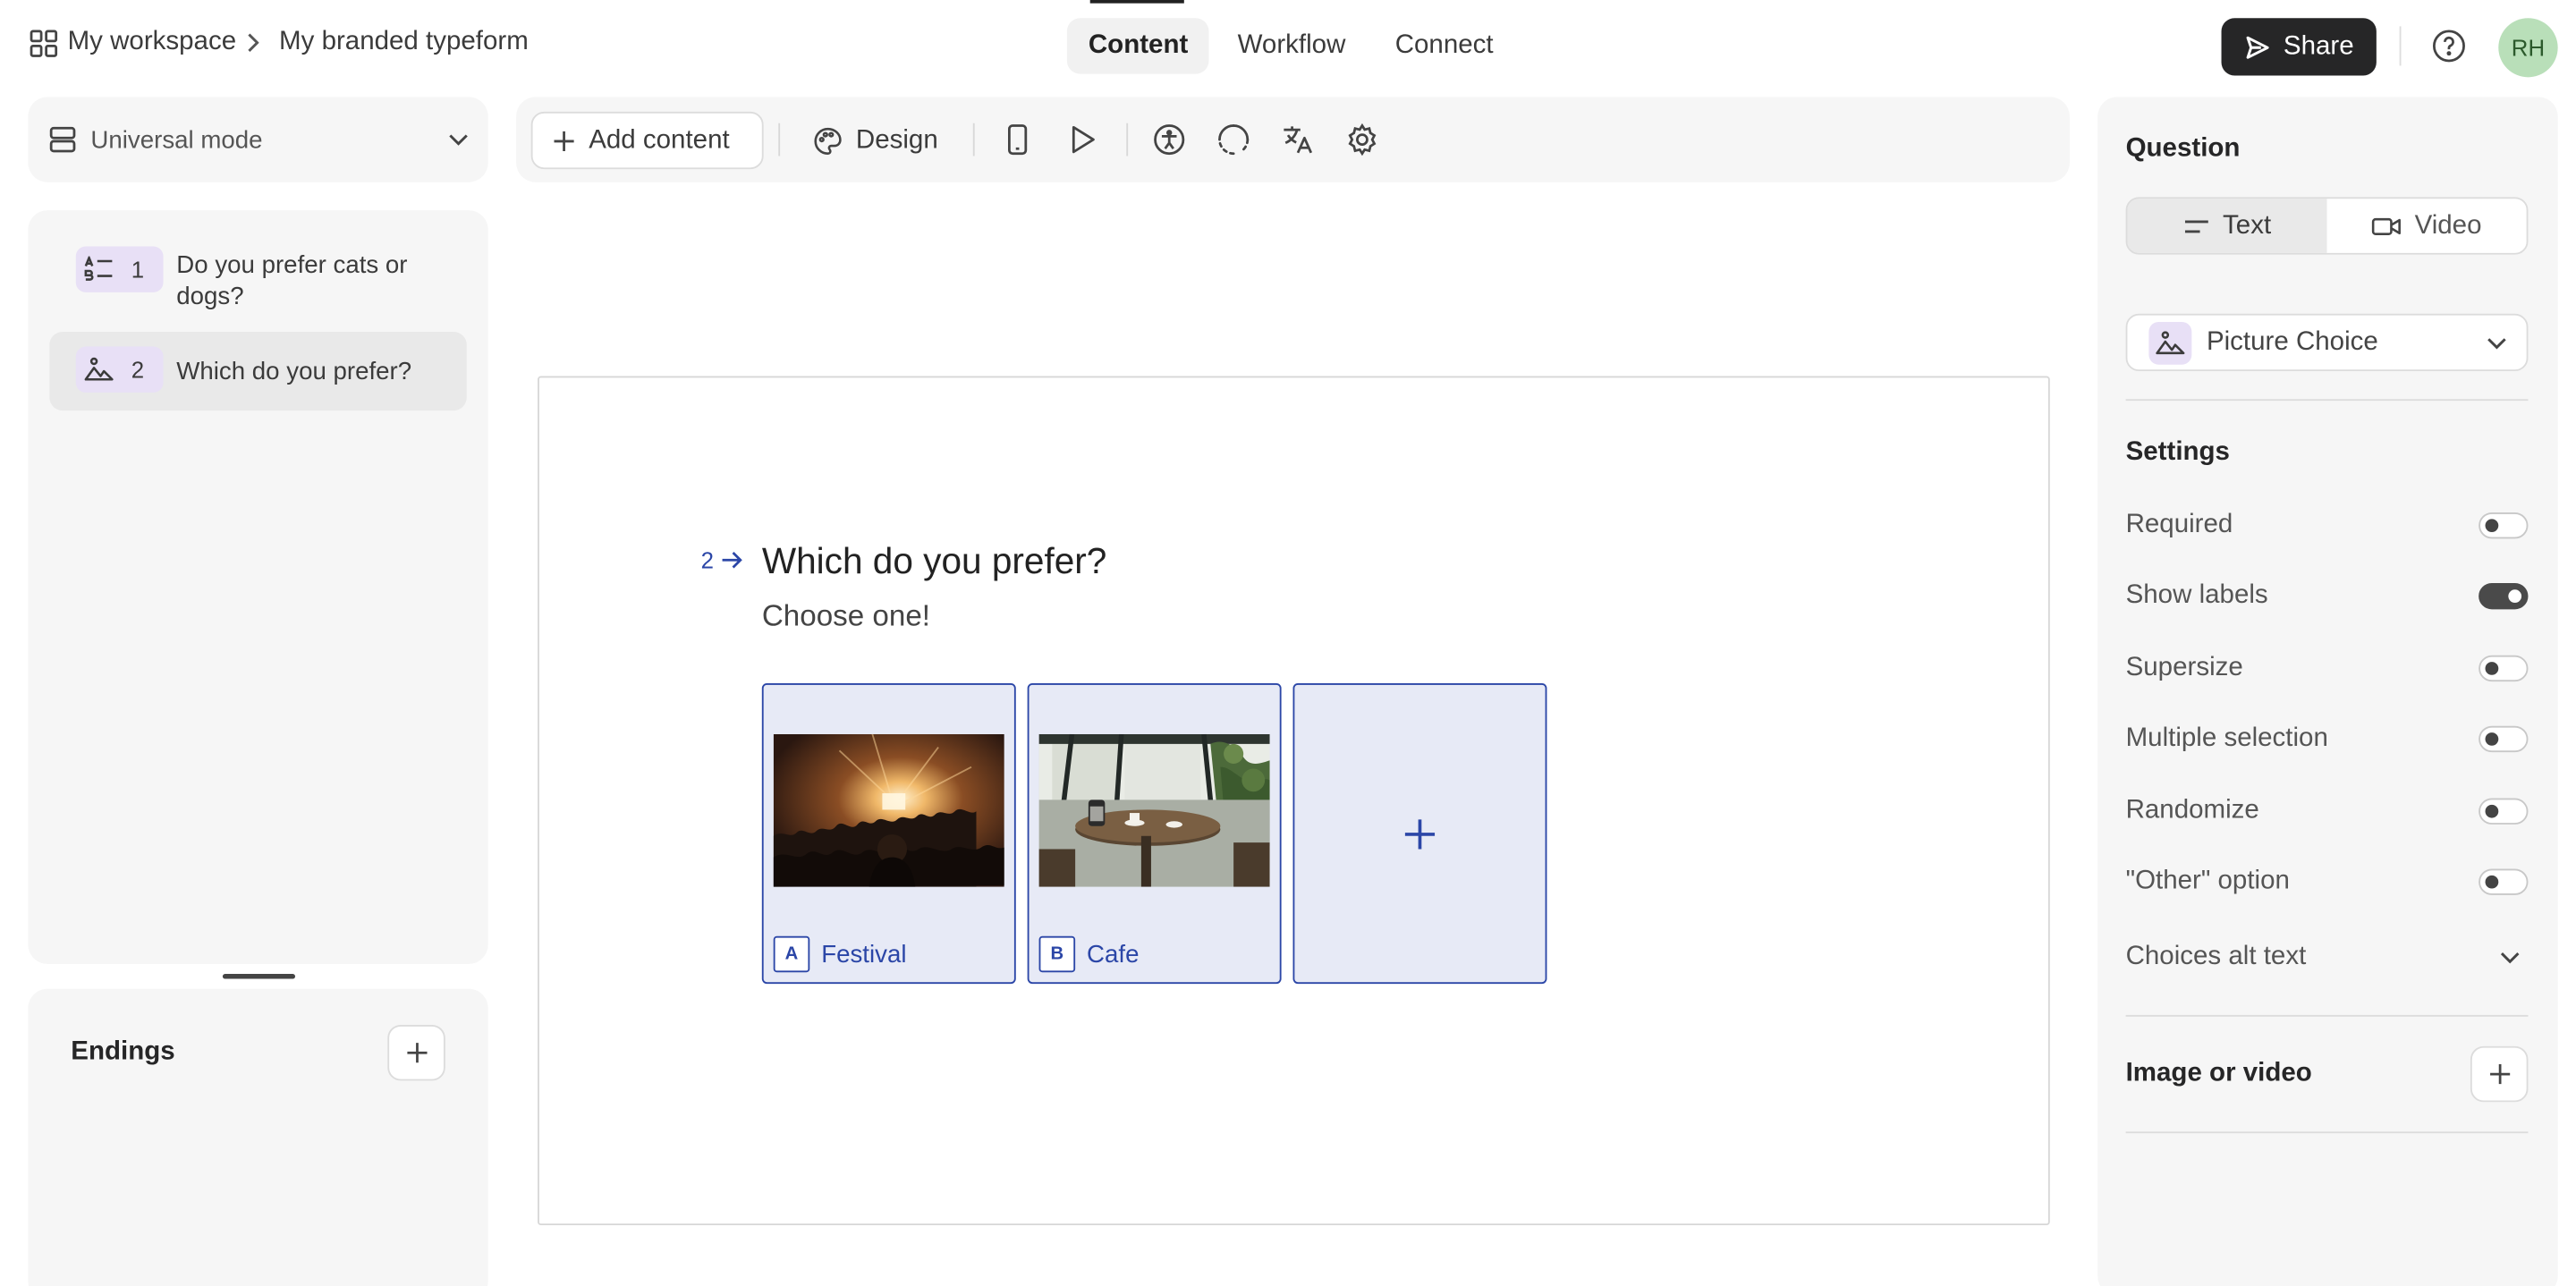 This screenshot has width=2576, height=1286. I want to click on multiple-selection-toggle, so click(2504, 739).